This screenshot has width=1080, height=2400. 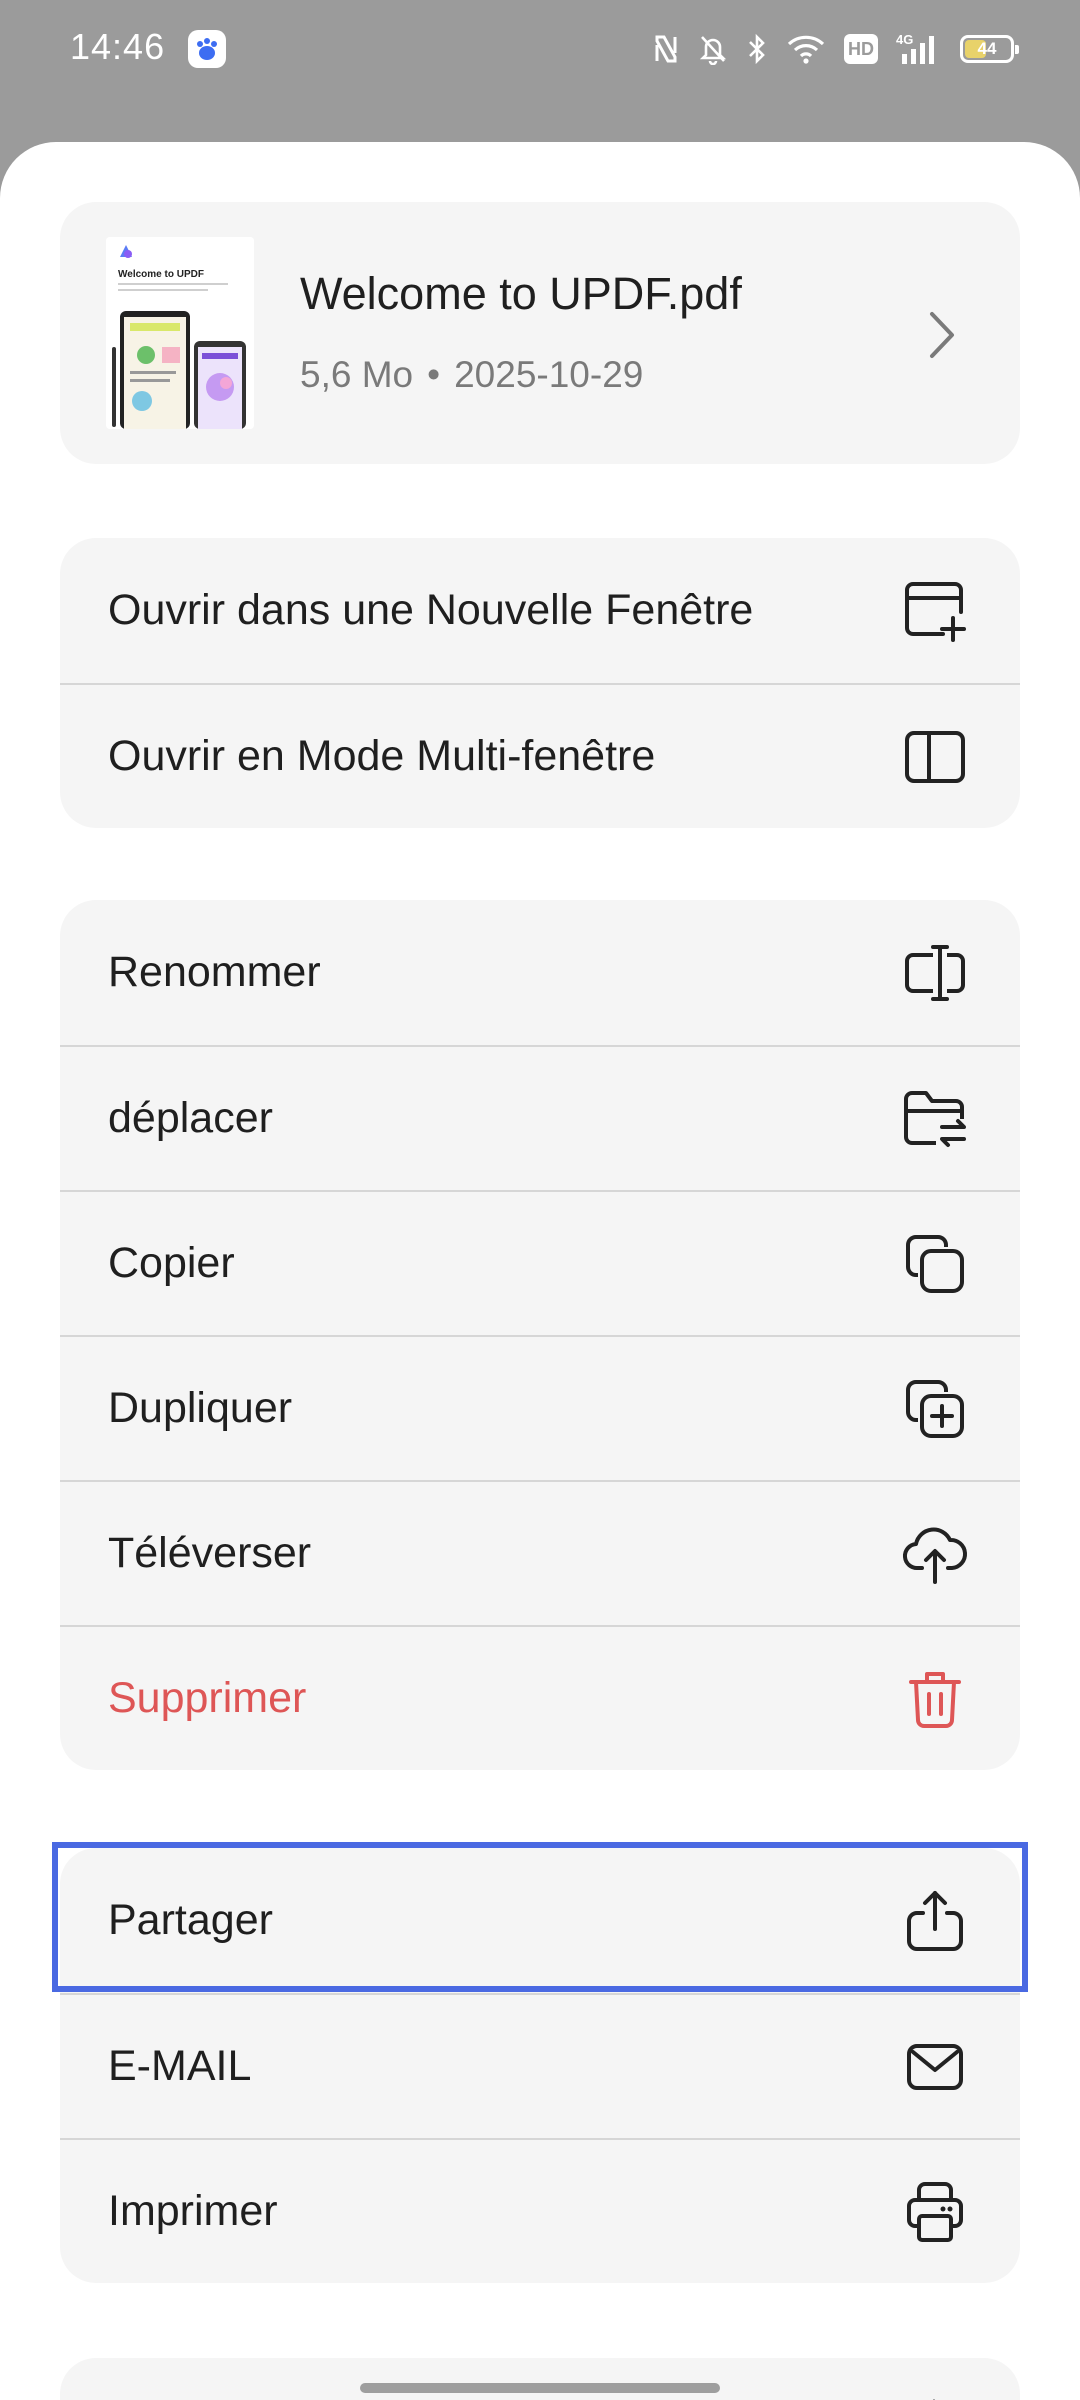 I want to click on copy-item: Copier, so click(x=540, y=1262).